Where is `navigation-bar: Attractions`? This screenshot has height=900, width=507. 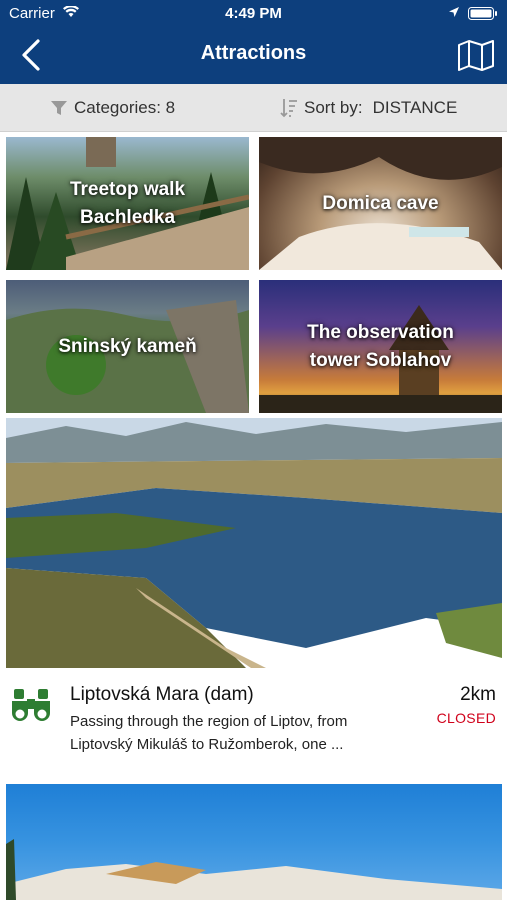
navigation-bar: Attractions is located at coordinates (253, 55).